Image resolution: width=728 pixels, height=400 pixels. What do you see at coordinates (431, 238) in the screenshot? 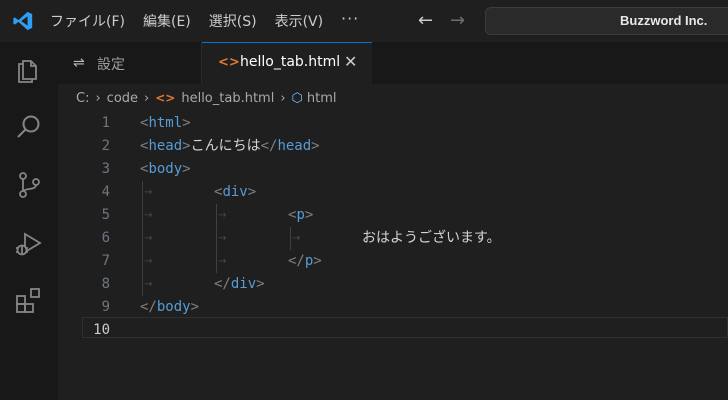
I see `text-content: おはようございます。` at bounding box center [431, 238].